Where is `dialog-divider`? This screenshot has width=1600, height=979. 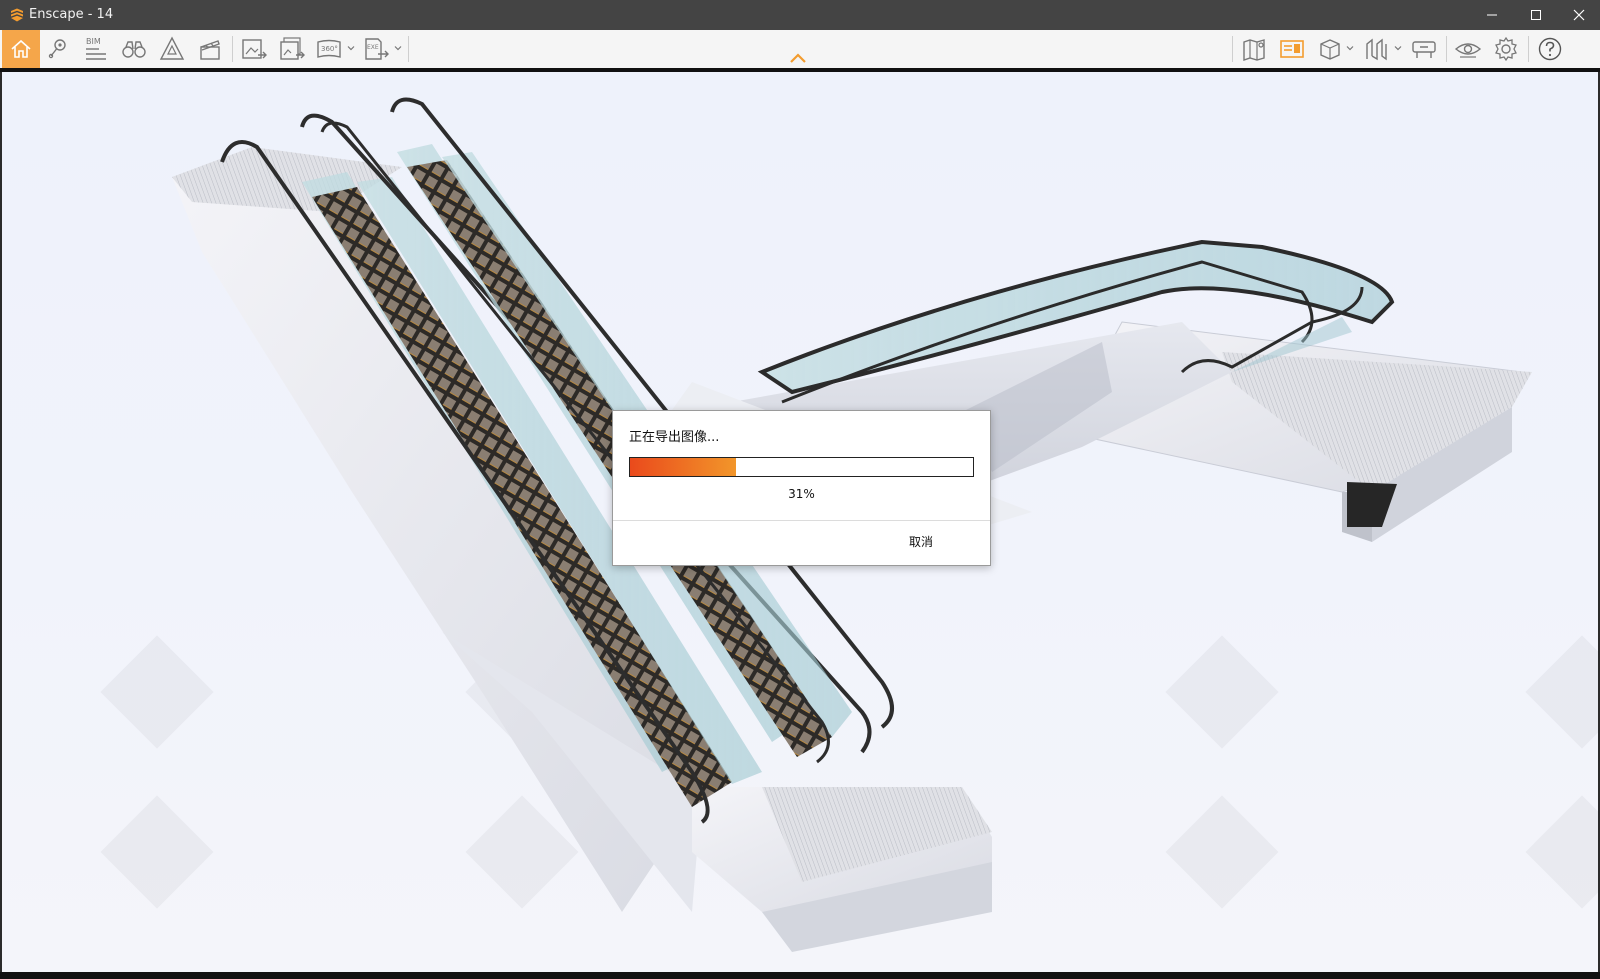 dialog-divider is located at coordinates (801, 520).